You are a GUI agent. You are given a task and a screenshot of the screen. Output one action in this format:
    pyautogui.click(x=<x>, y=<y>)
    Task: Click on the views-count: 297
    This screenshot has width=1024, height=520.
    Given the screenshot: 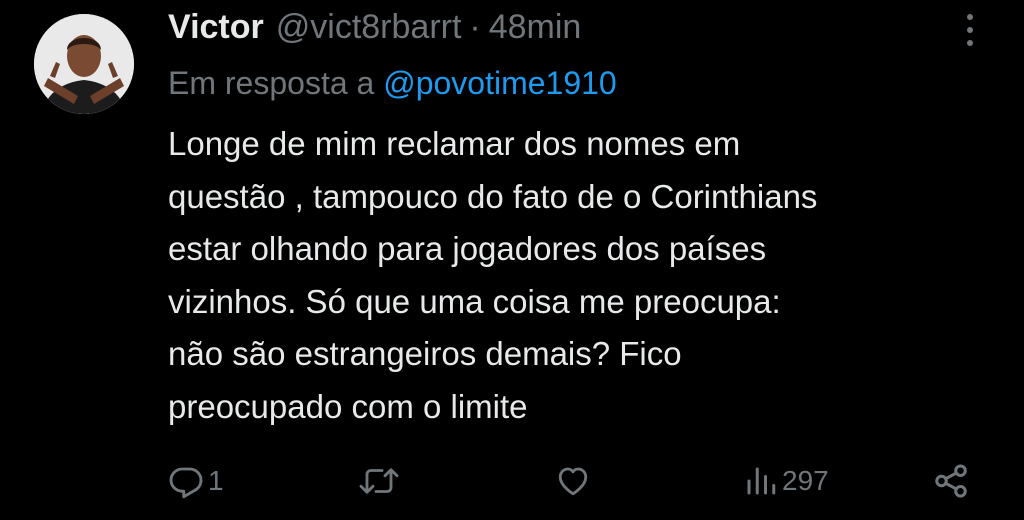 What is the action you would take?
    pyautogui.click(x=805, y=480)
    